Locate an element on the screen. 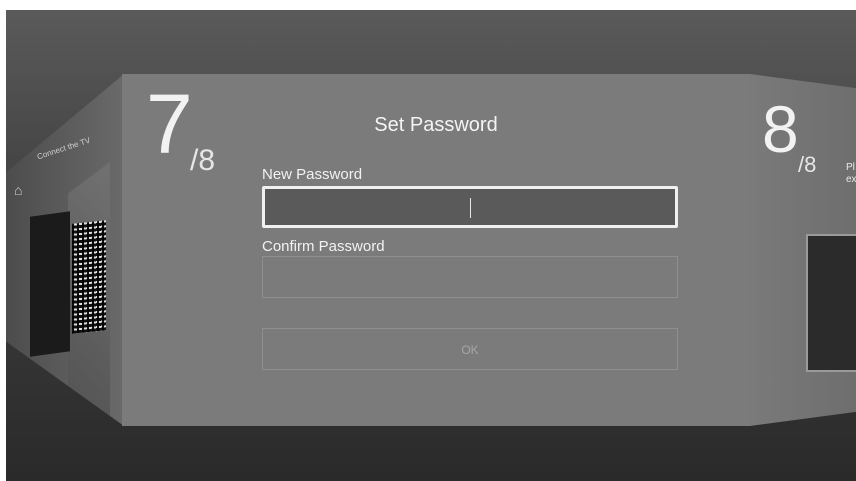 Image resolution: width=856 pixels, height=481 pixels. confirm-password-field is located at coordinates (470, 277).